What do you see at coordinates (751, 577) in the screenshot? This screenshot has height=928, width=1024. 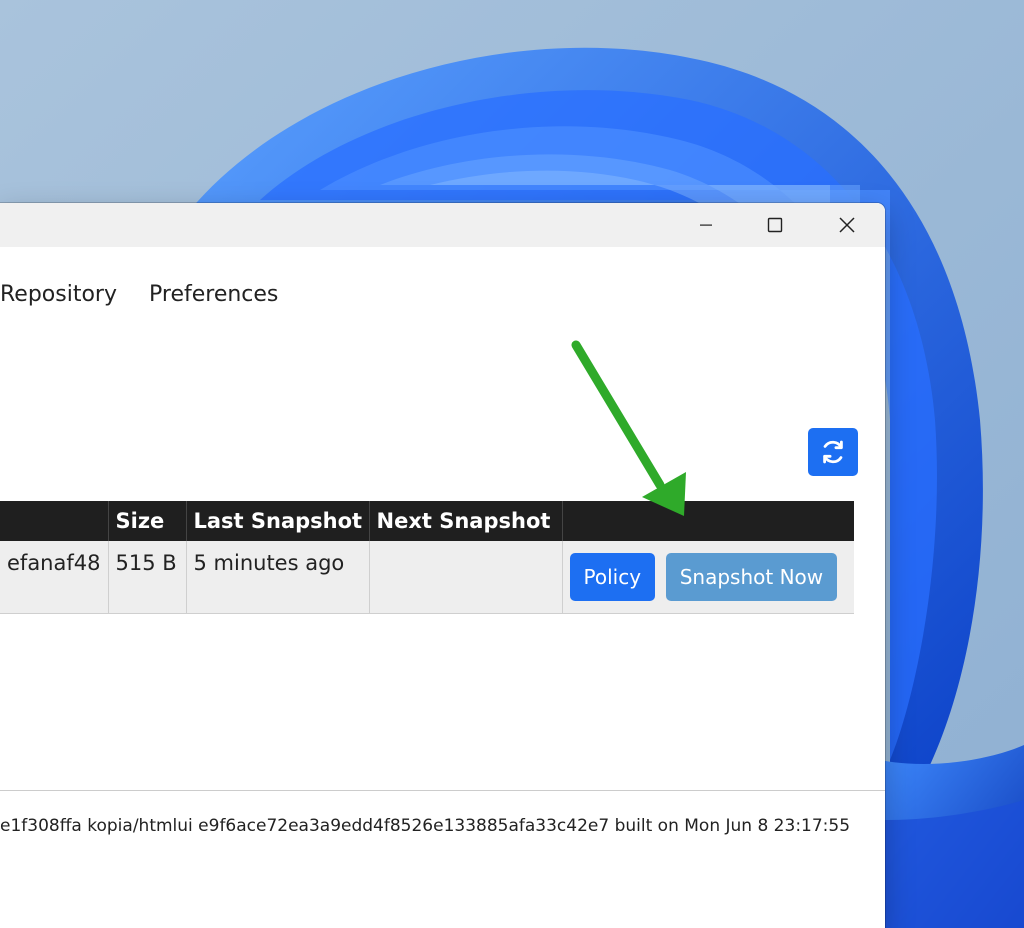 I see `snapshot-now-button: Snapshot Now` at bounding box center [751, 577].